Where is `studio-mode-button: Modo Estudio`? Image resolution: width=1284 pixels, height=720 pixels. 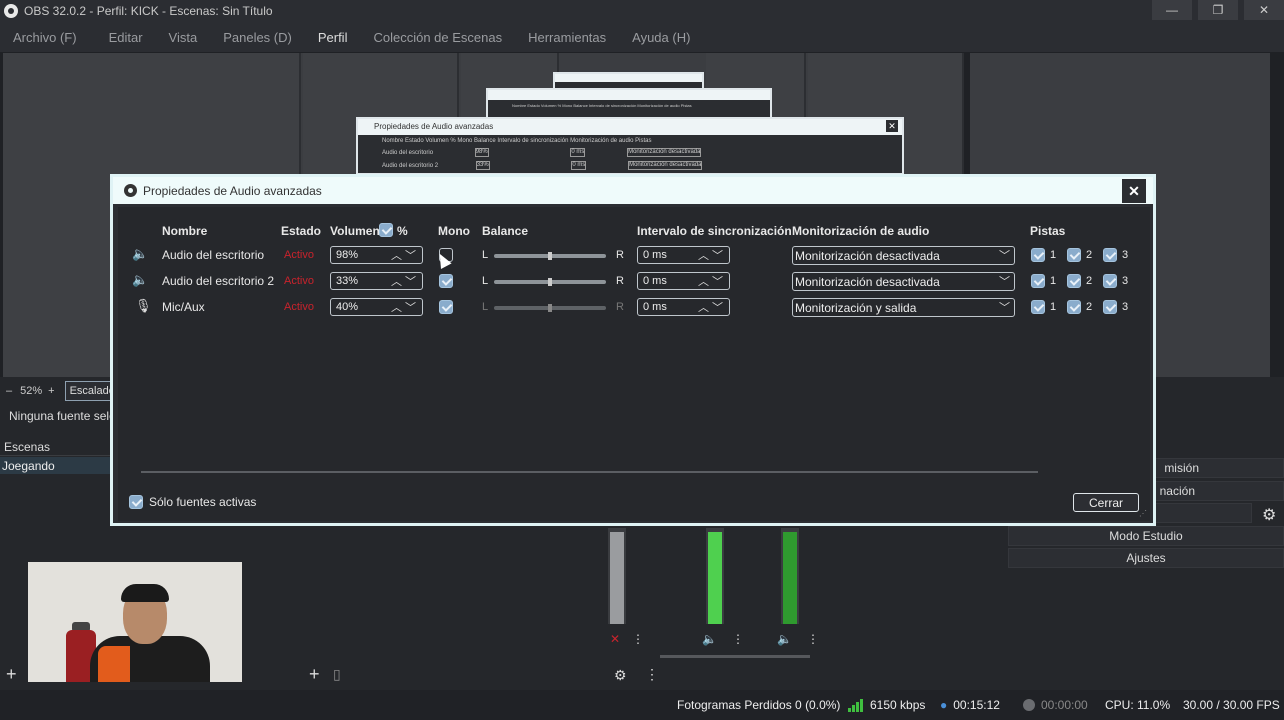 studio-mode-button: Modo Estudio is located at coordinates (1146, 535).